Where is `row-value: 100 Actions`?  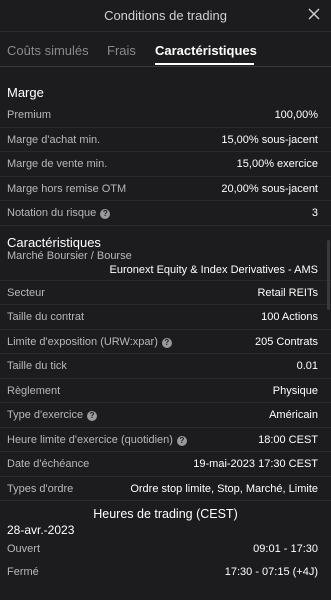
row-value: 100 Actions is located at coordinates (289, 317).